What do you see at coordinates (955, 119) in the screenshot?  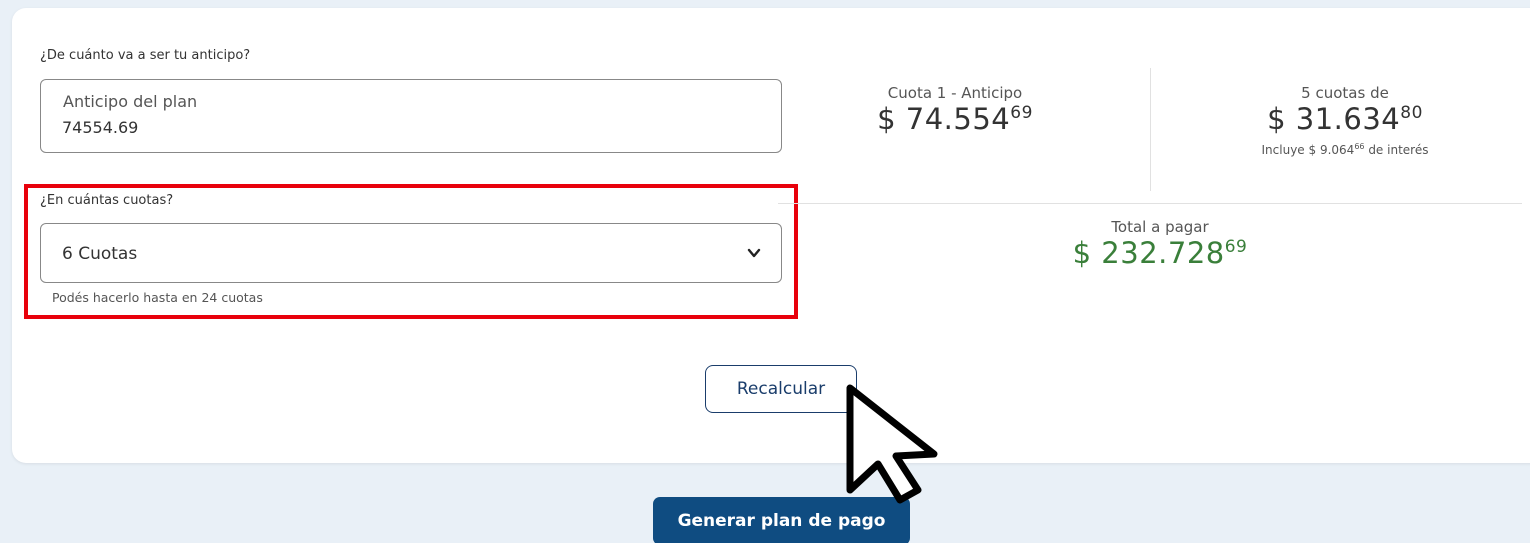 I see `cuota1-amount: $ 74.55469` at bounding box center [955, 119].